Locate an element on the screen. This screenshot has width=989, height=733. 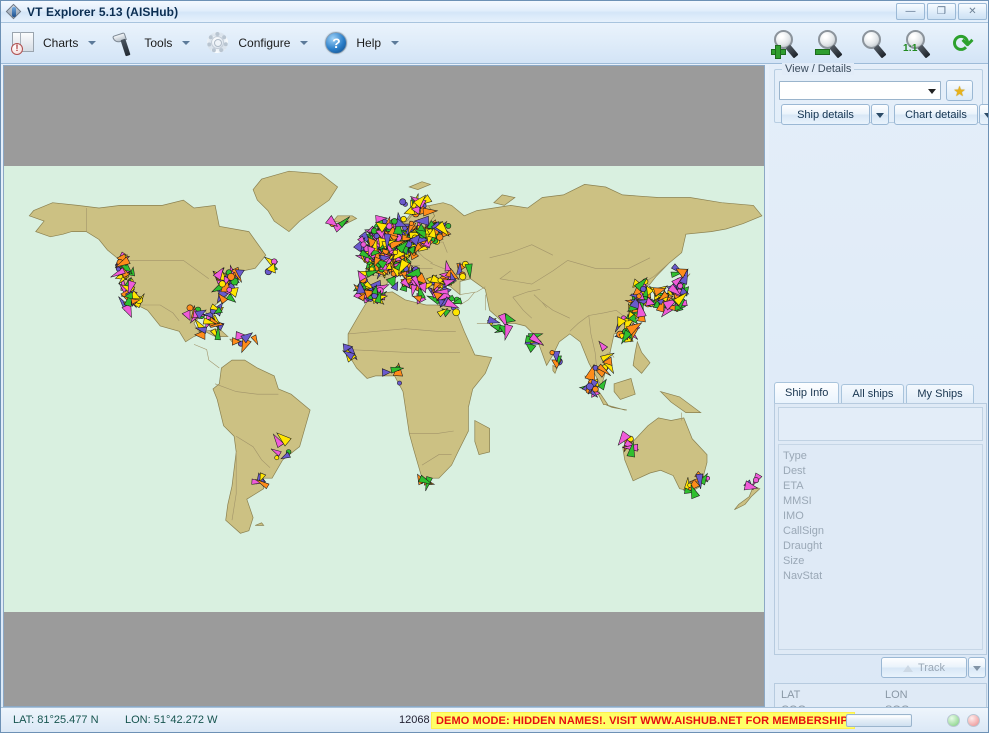
maximize-button: ❐ is located at coordinates (941, 11).